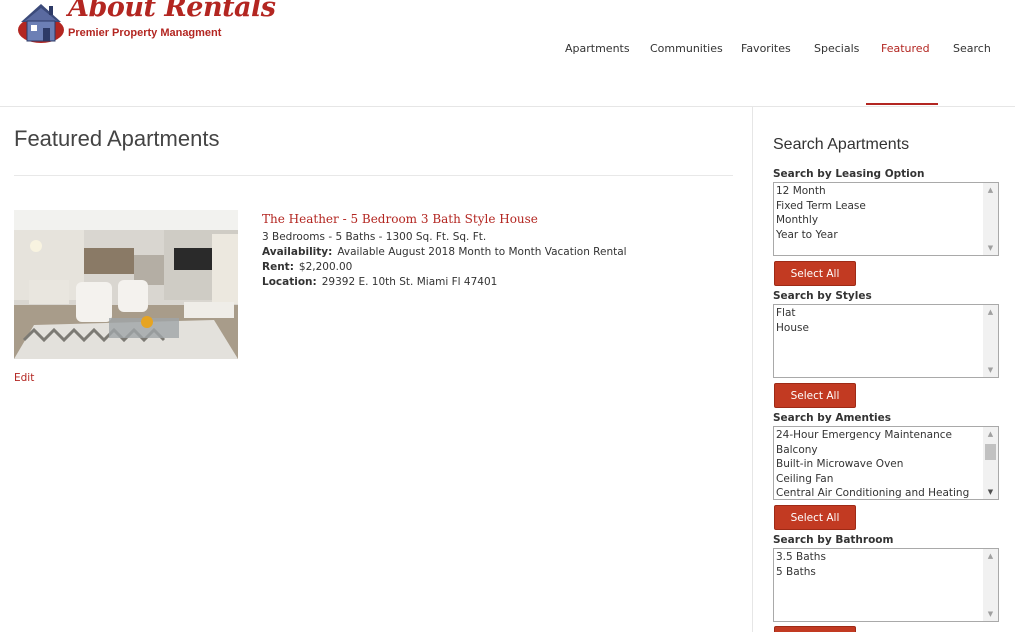 The image size is (1015, 632). I want to click on logo: About Rentals Premier Property Managment, so click(146, 23).